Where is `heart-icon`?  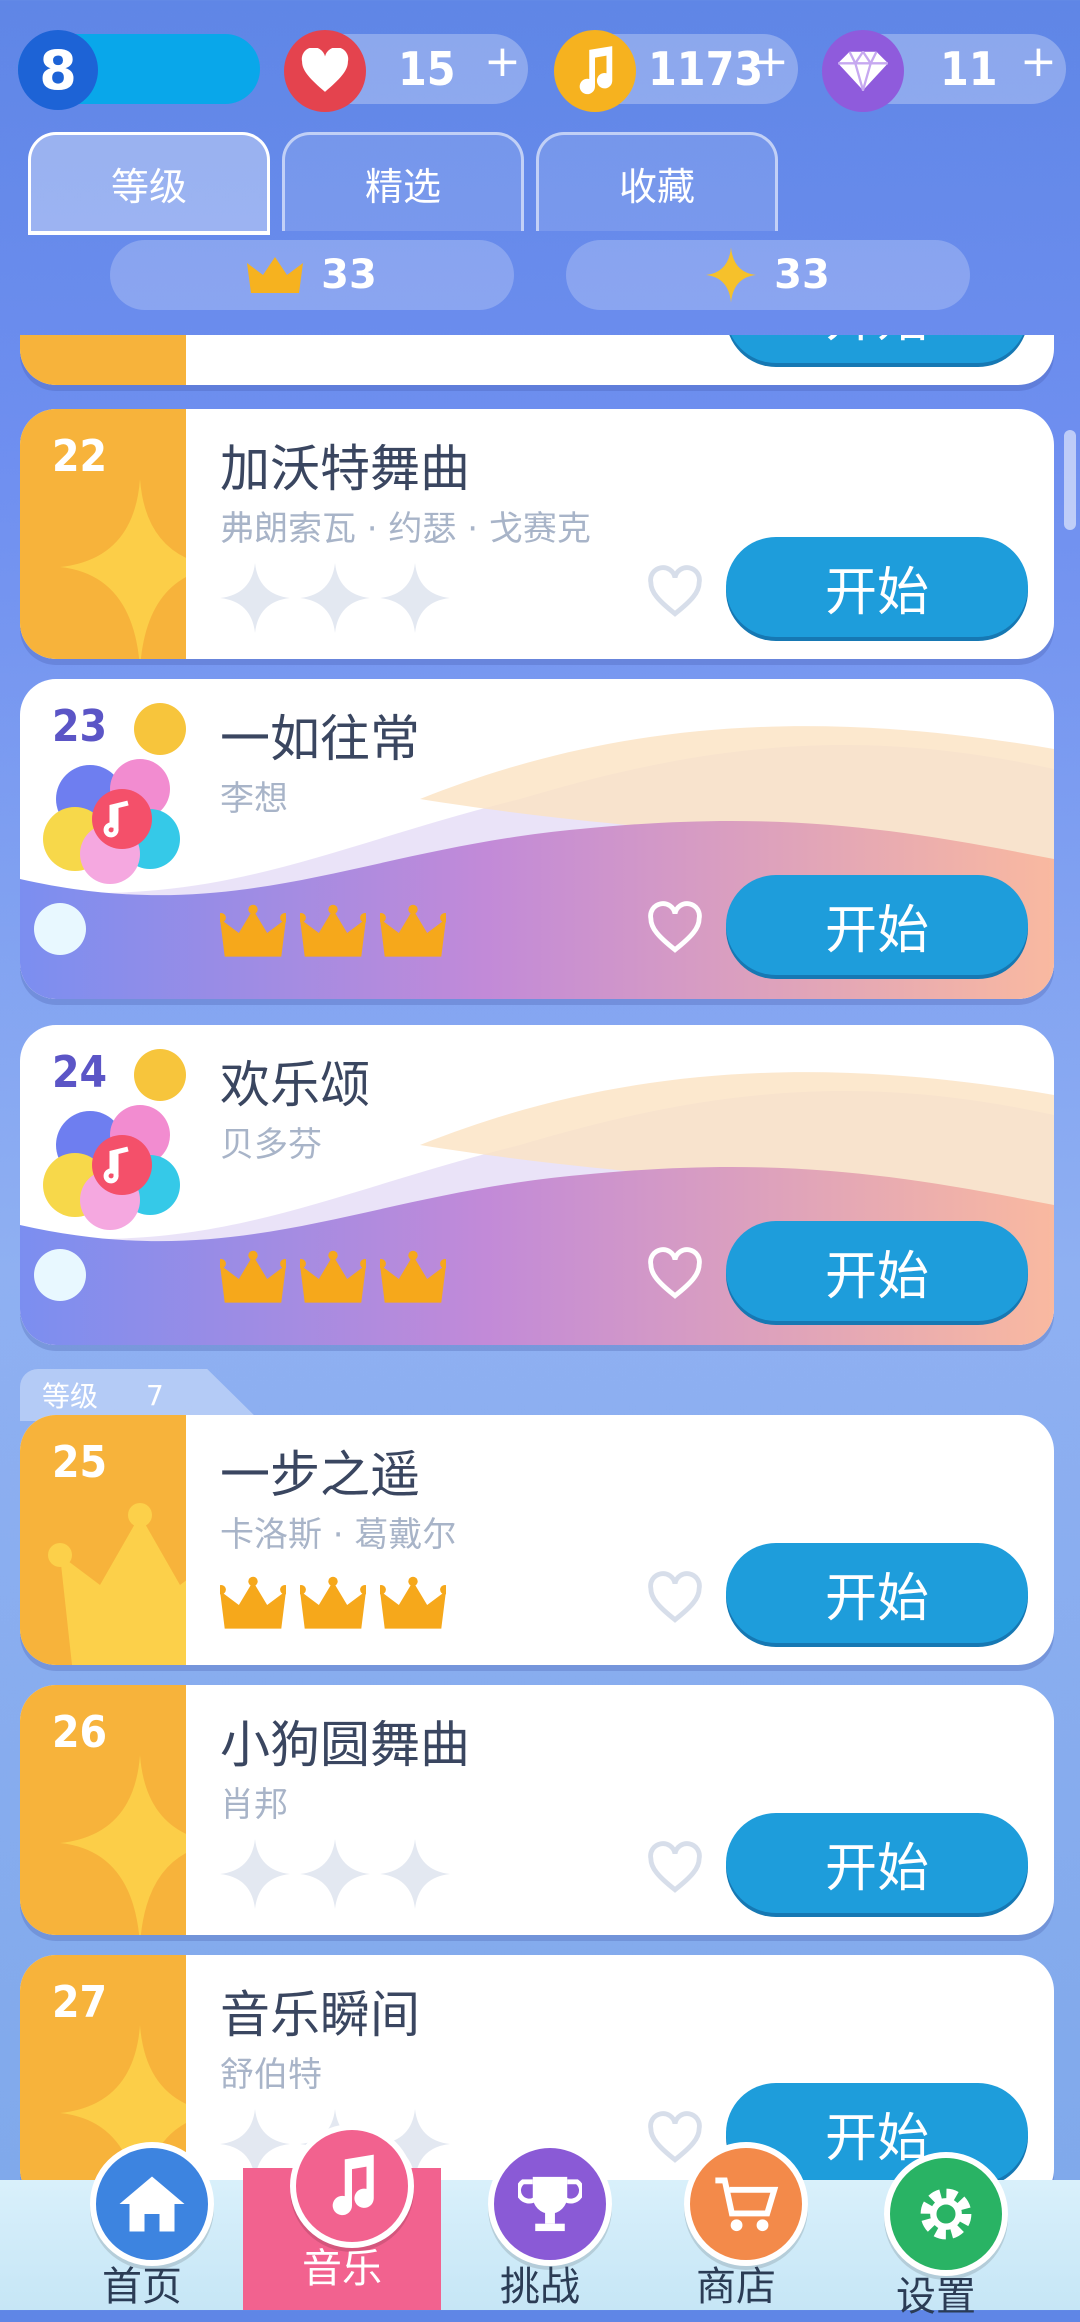
heart-icon is located at coordinates (325, 71).